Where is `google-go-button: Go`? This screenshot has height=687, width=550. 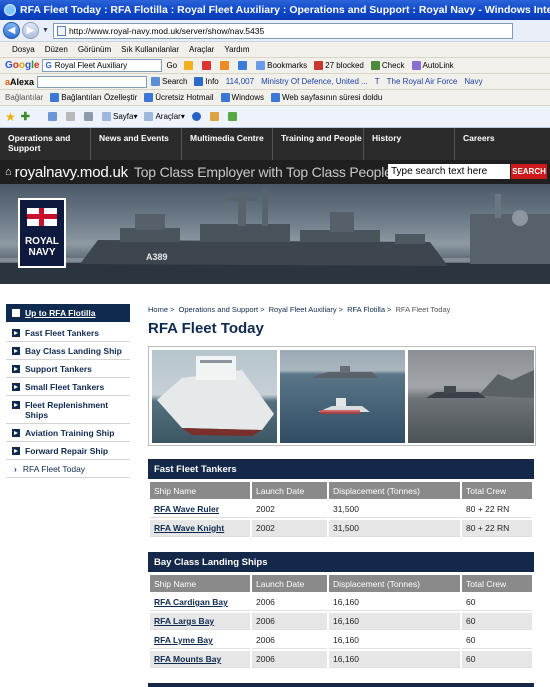 google-go-button: Go is located at coordinates (171, 65).